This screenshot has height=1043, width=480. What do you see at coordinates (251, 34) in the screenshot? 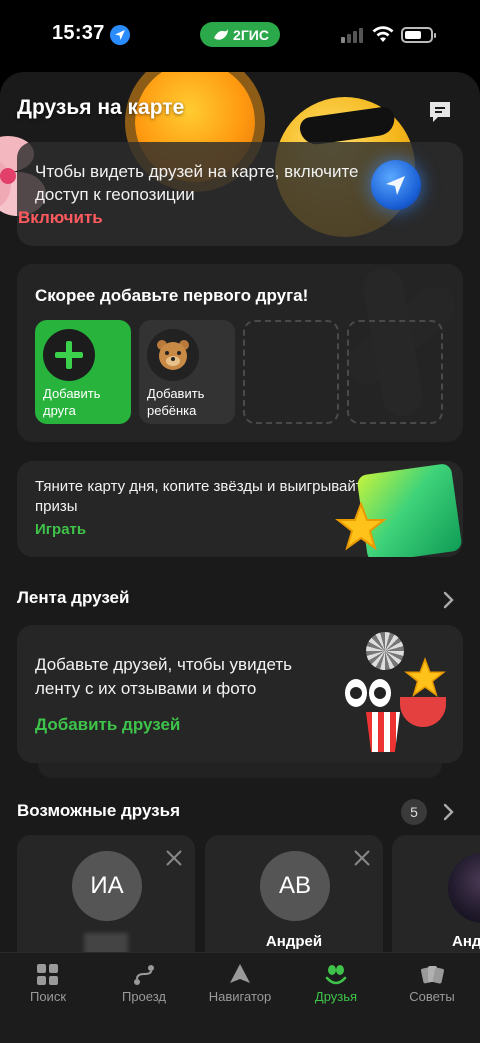
I see `app-name: 2ГИС` at bounding box center [251, 34].